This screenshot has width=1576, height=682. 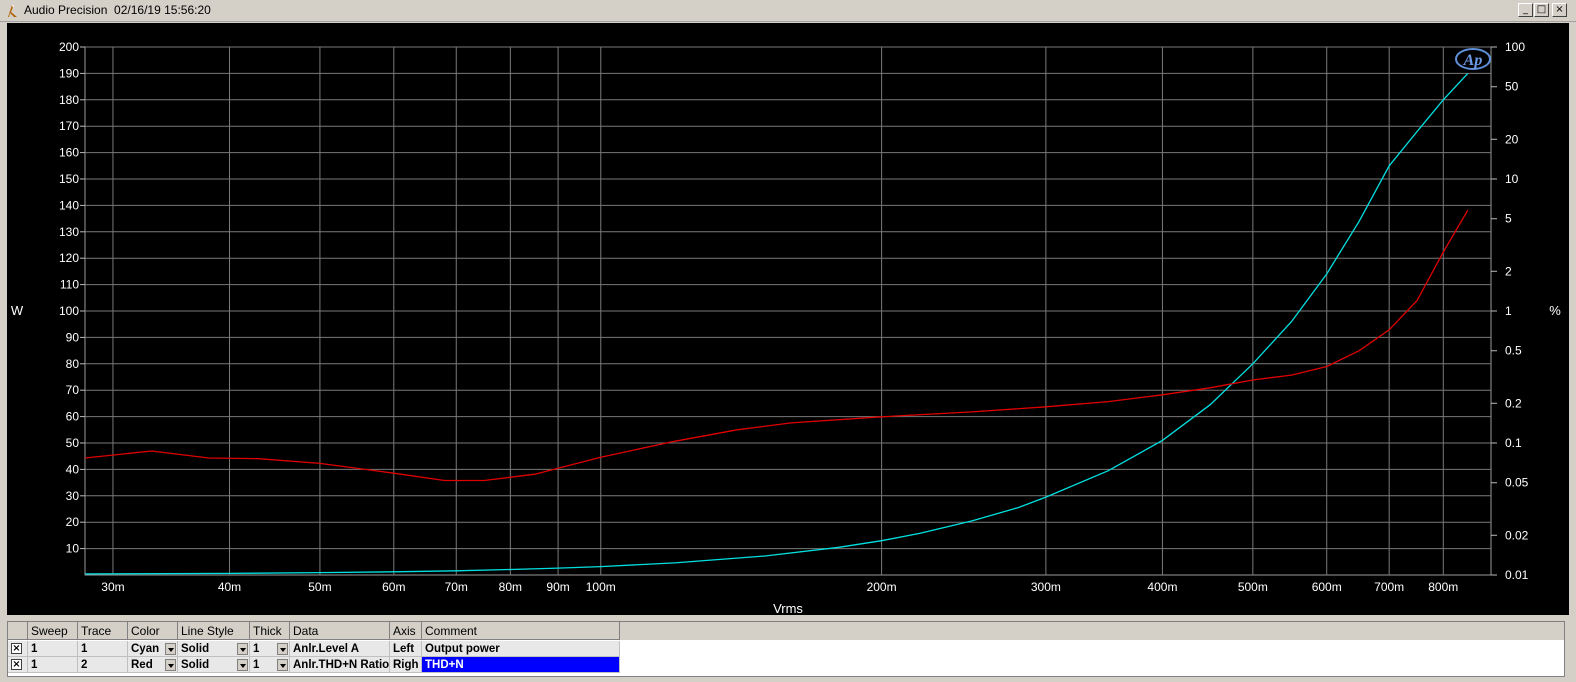 What do you see at coordinates (53, 631) in the screenshot?
I see `header-sweep: Sweep` at bounding box center [53, 631].